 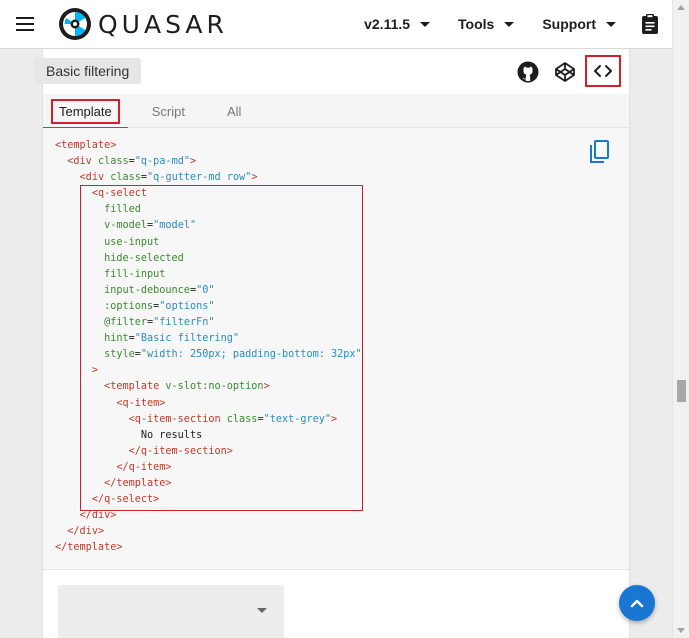 I want to click on clipboard-icon, so click(x=650, y=24).